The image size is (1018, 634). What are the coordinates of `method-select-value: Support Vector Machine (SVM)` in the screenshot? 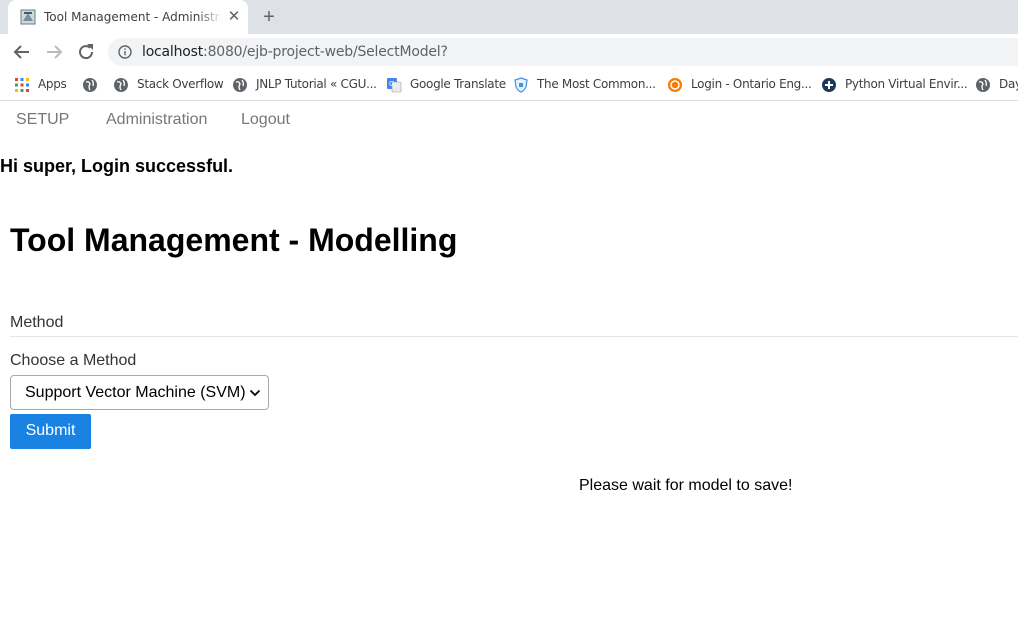 It's located at (135, 392).